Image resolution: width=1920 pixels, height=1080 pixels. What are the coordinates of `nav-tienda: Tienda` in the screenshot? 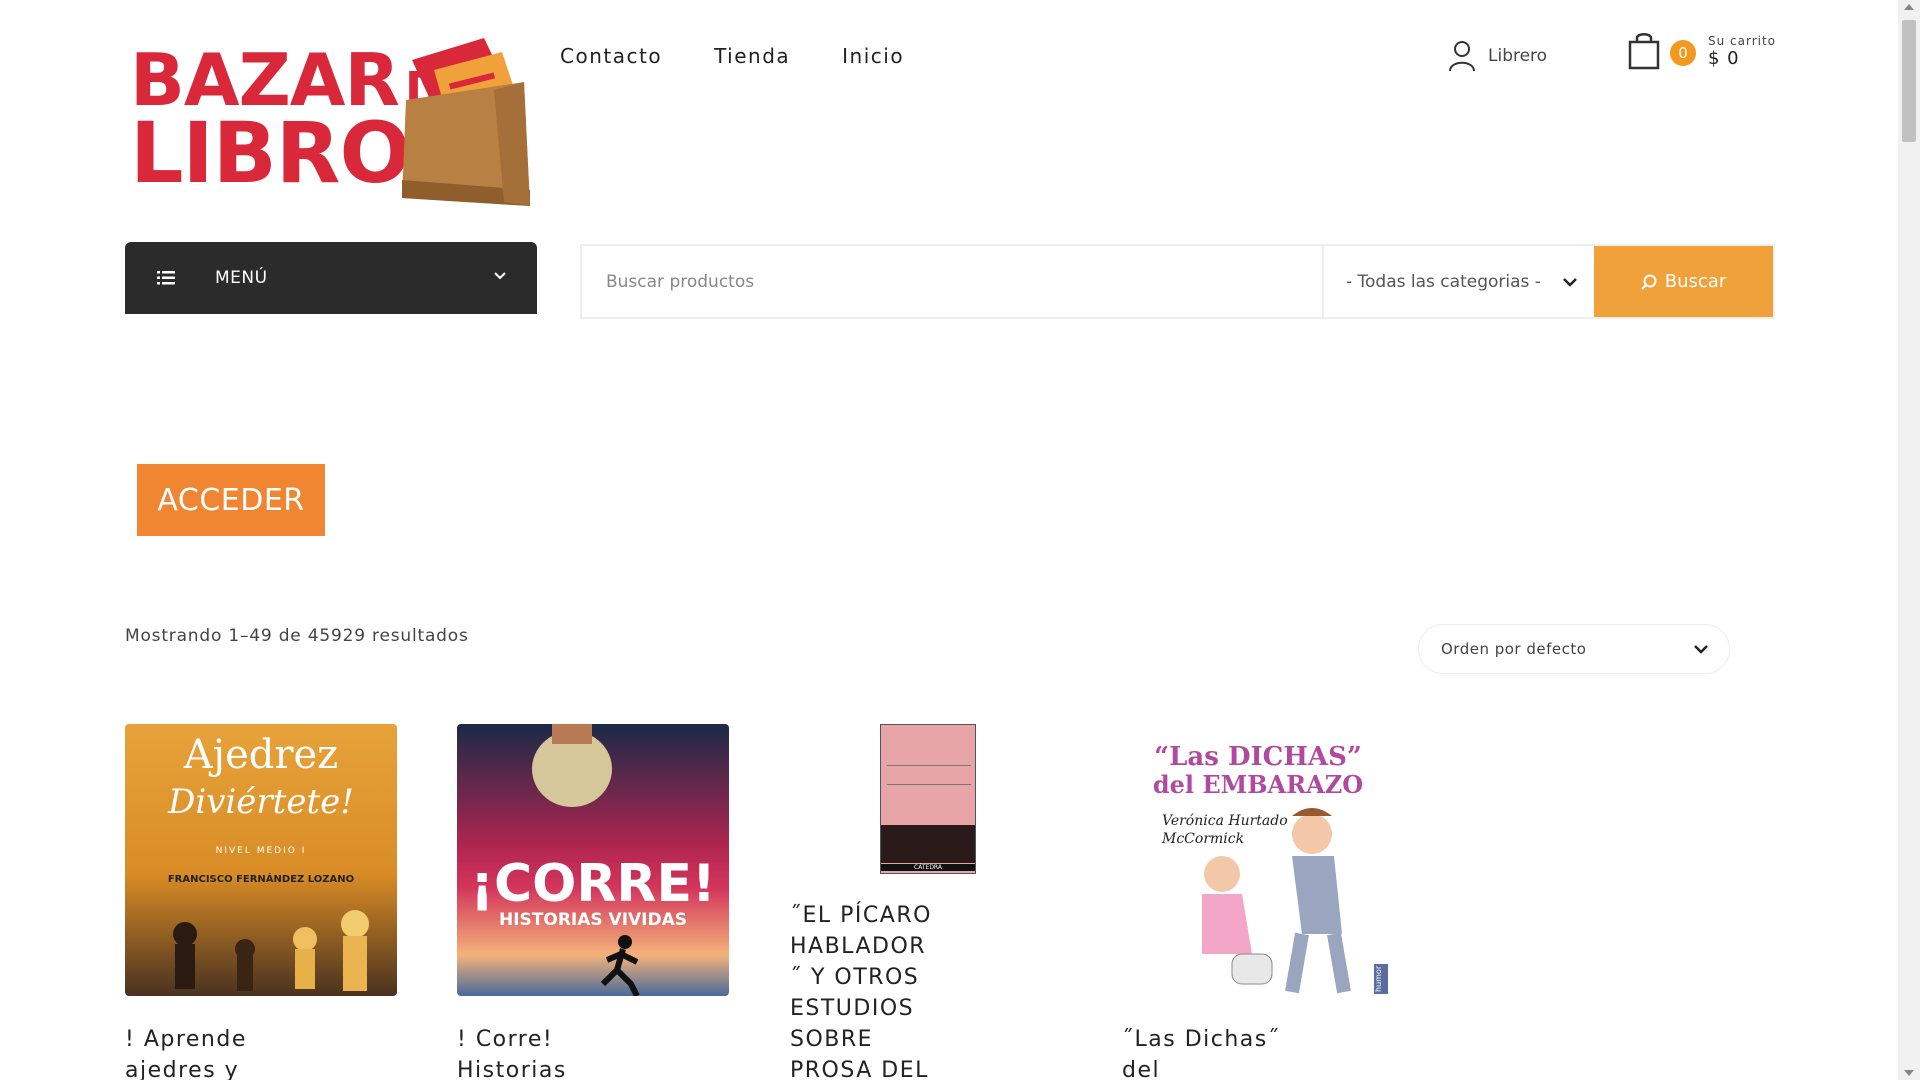 It's located at (752, 56).